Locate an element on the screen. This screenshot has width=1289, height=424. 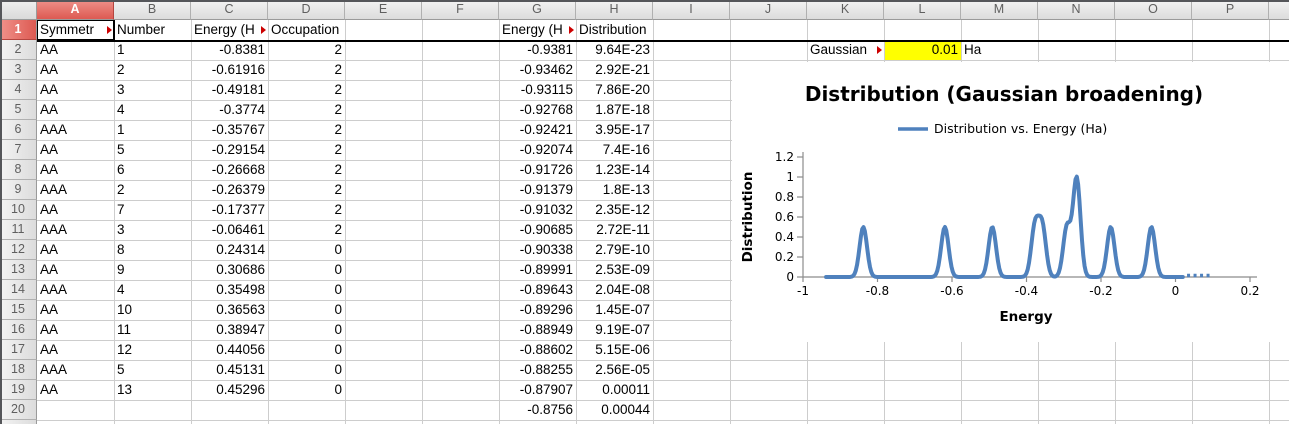
cell-D13: 0 is located at coordinates (306, 270).